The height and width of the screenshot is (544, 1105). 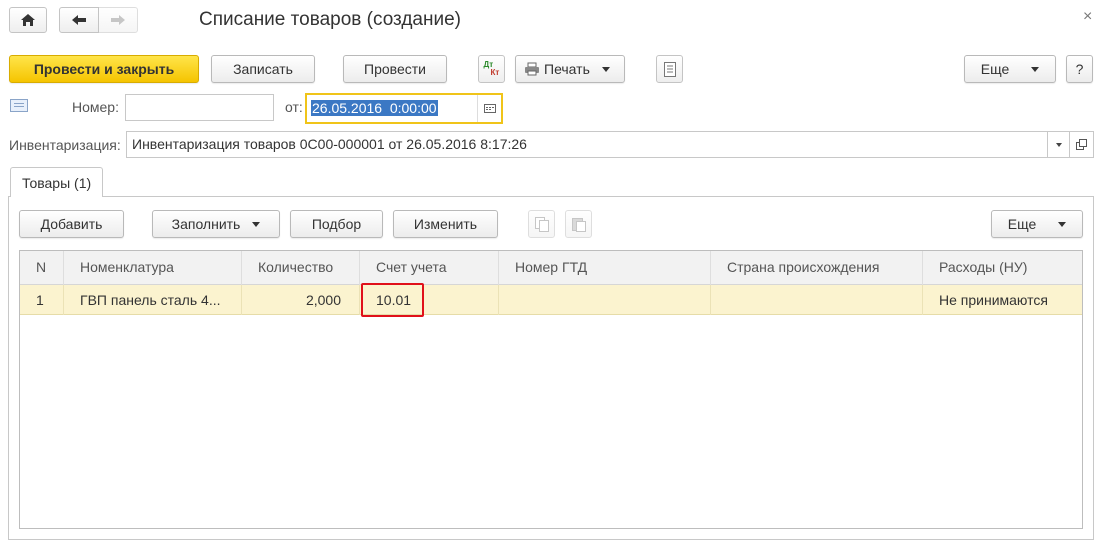 I want to click on copy-button, so click(x=541, y=224).